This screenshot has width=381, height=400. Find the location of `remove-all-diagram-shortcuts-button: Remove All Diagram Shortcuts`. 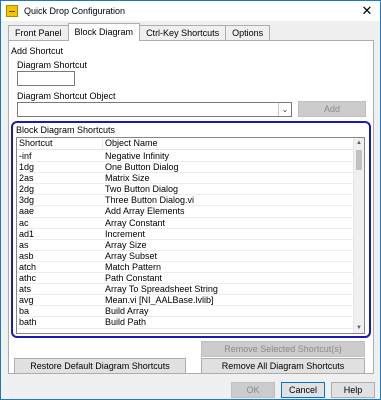

remove-all-diagram-shortcuts-button: Remove All Diagram Shortcuts is located at coordinates (283, 366).